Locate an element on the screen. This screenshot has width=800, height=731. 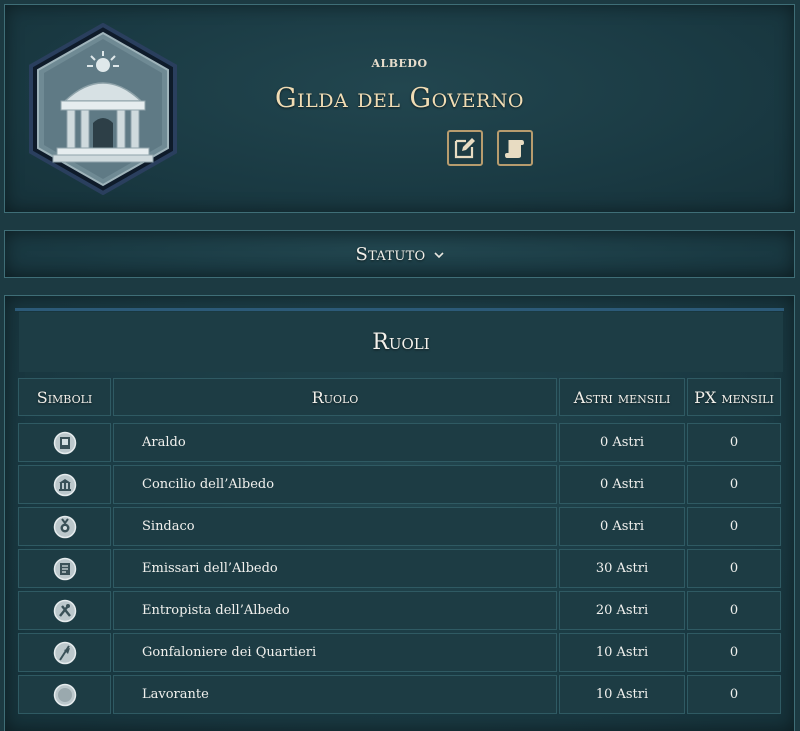
herald-icon is located at coordinates (64, 442).